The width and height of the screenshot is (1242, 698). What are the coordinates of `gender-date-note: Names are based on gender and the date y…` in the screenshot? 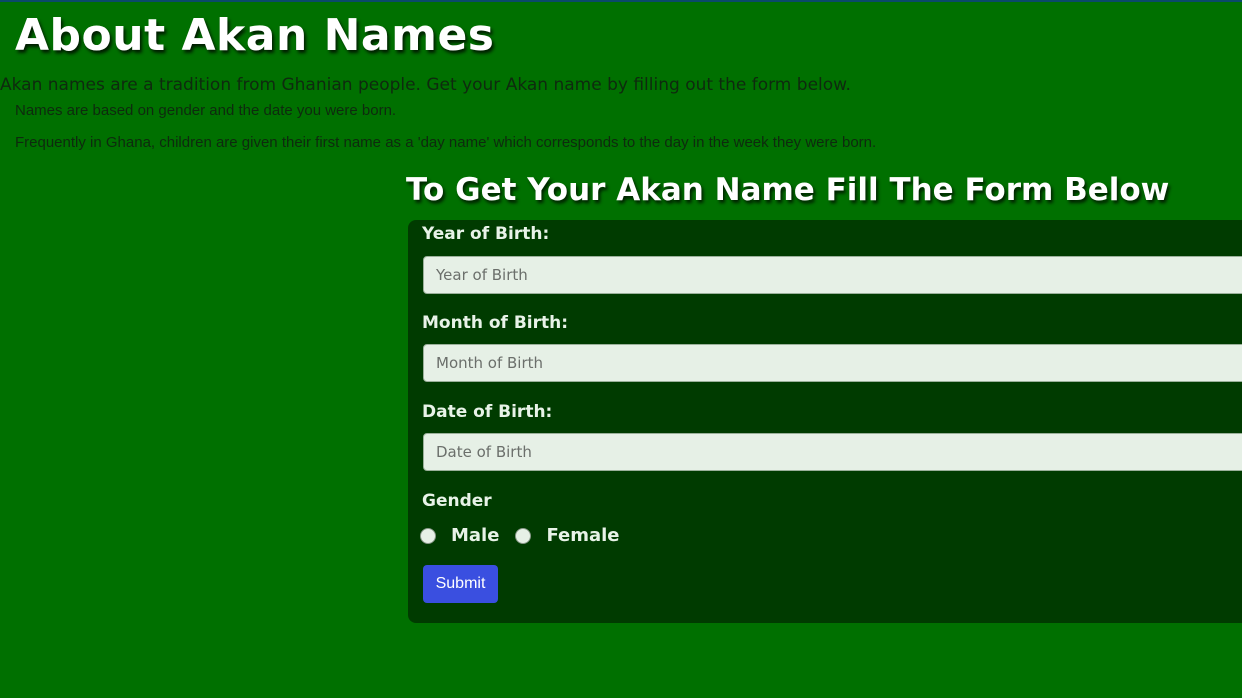 It's located at (206, 110).